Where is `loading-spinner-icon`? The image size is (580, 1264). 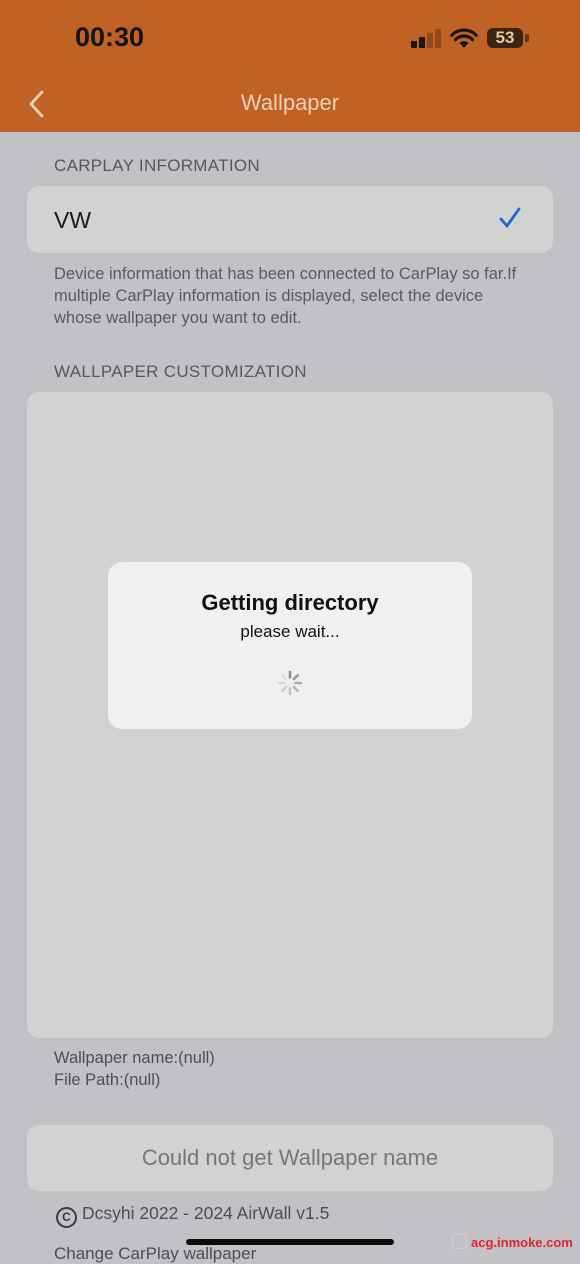 loading-spinner-icon is located at coordinates (290, 683).